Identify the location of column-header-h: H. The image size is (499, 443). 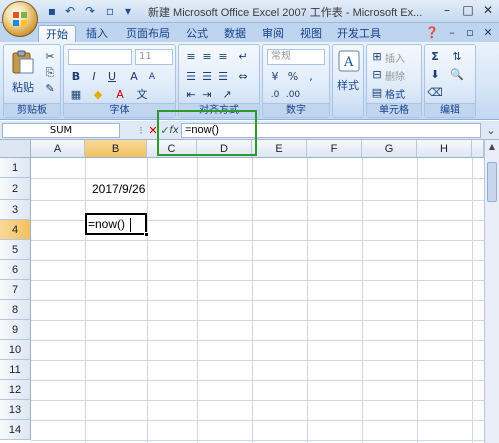
(444, 149).